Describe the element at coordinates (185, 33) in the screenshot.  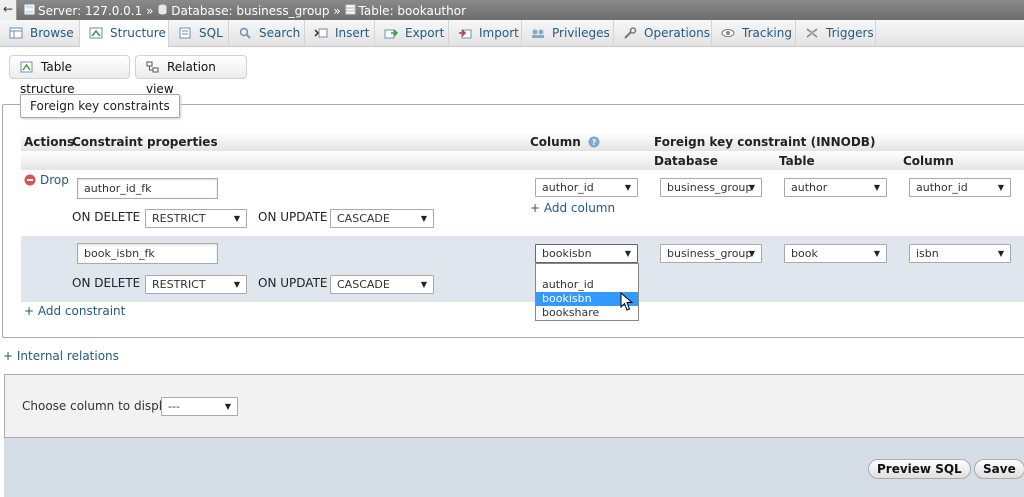
I see `sql-icon` at that location.